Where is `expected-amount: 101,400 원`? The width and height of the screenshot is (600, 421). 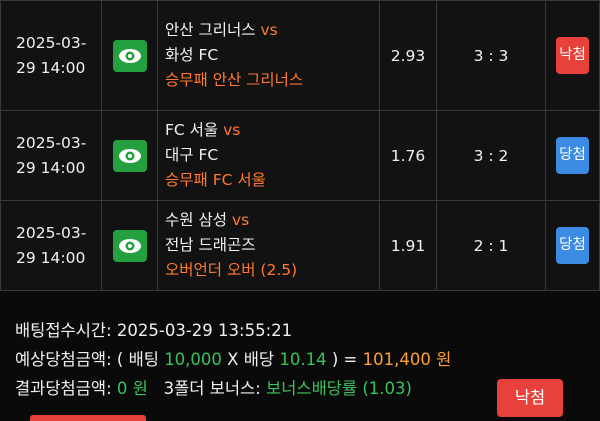 expected-amount: 101,400 원 is located at coordinates (407, 359).